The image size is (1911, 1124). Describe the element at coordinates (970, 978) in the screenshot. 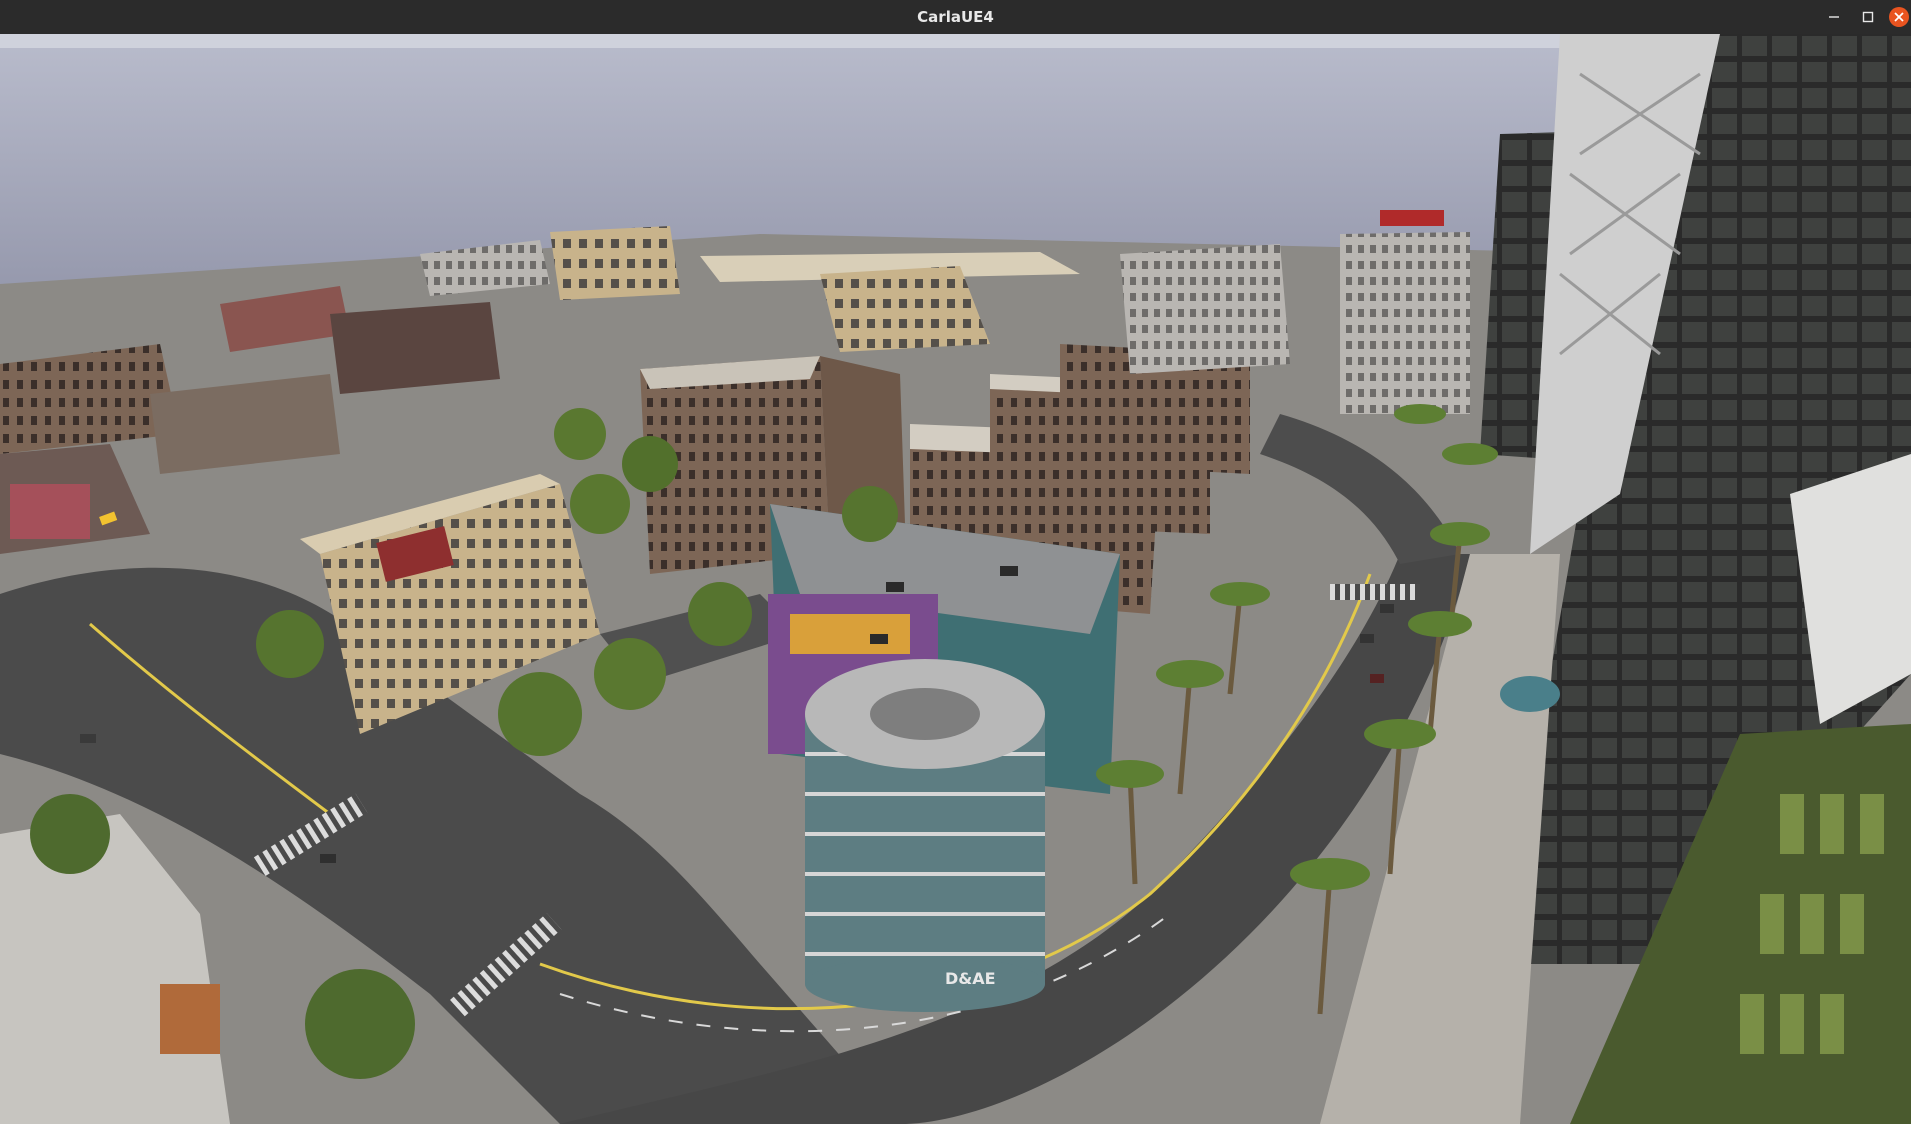

I see `parking-garage-sign: D&AE` at that location.